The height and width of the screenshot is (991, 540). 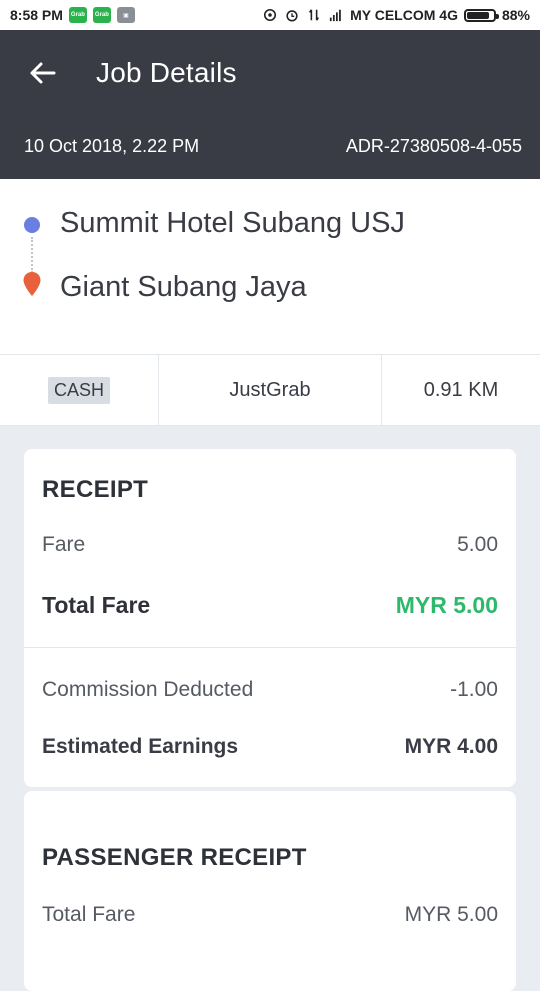 What do you see at coordinates (292, 16) in the screenshot?
I see `alarm-icon` at bounding box center [292, 16].